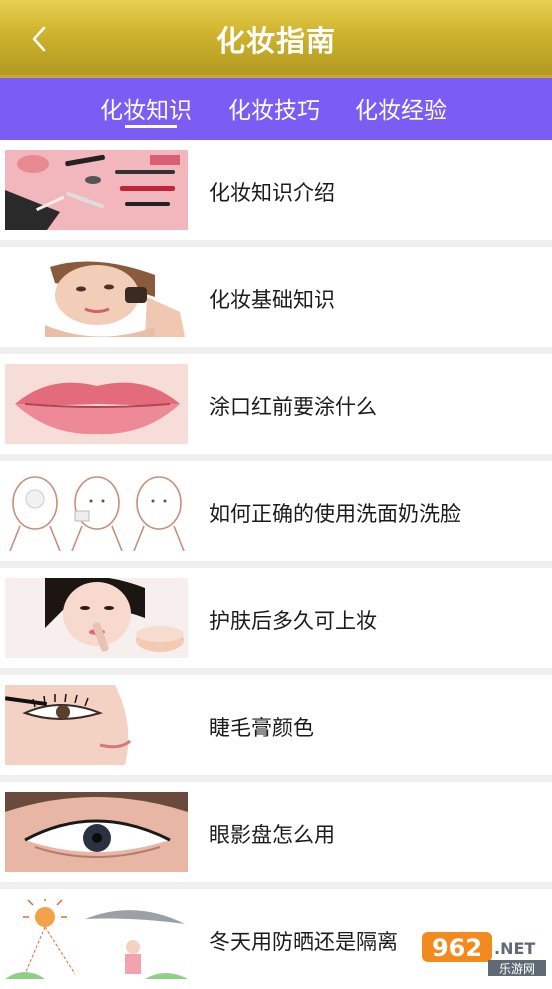 The width and height of the screenshot is (552, 989). I want to click on list-item: 化妆知识介绍, so click(276, 190).